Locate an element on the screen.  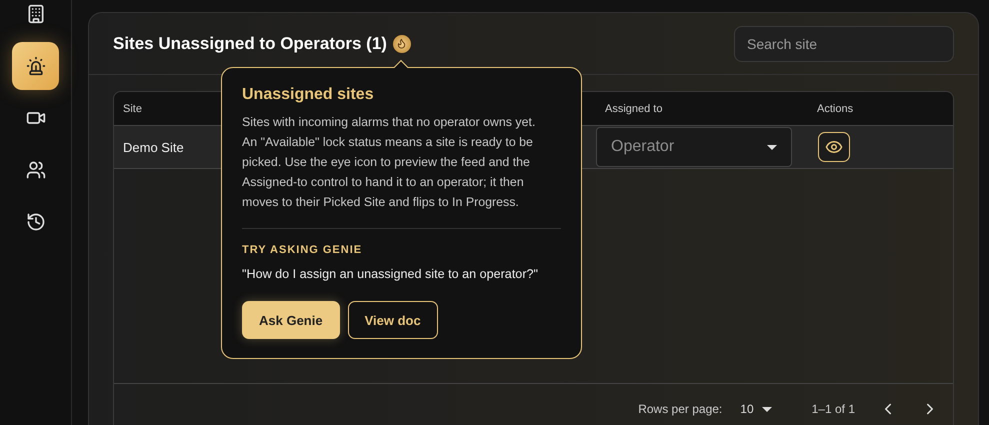
operator-select: Operator is located at coordinates (694, 147).